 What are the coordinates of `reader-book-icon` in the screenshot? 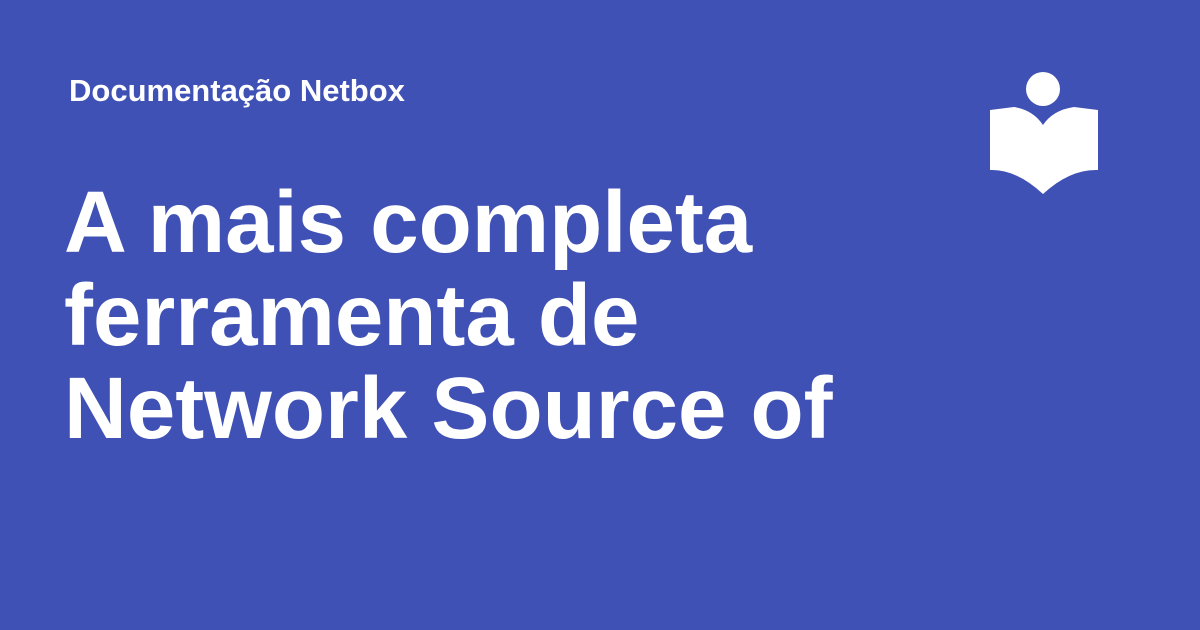 It's located at (1044, 133).